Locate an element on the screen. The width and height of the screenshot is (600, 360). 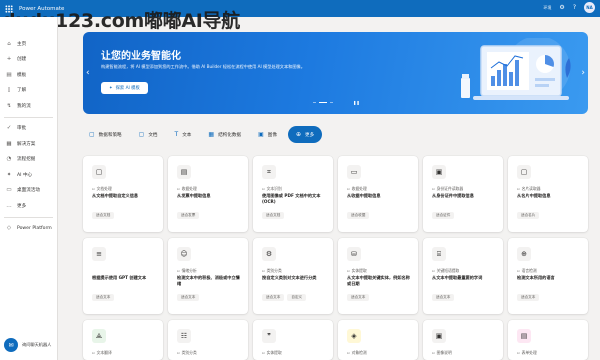
carousel-next-icon: › is located at coordinates (583, 73).